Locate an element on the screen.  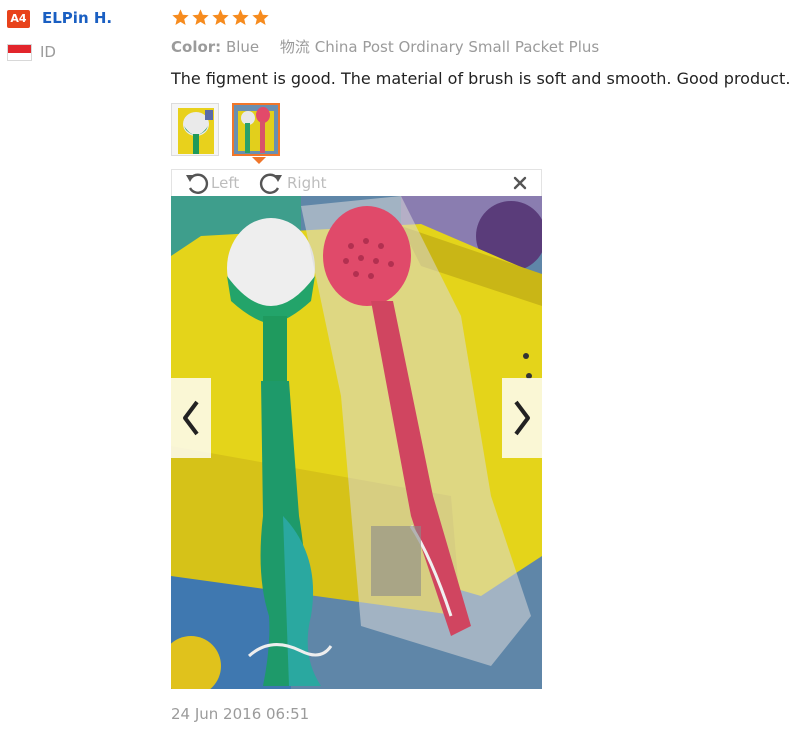
flag-icon is located at coordinates (19, 52).